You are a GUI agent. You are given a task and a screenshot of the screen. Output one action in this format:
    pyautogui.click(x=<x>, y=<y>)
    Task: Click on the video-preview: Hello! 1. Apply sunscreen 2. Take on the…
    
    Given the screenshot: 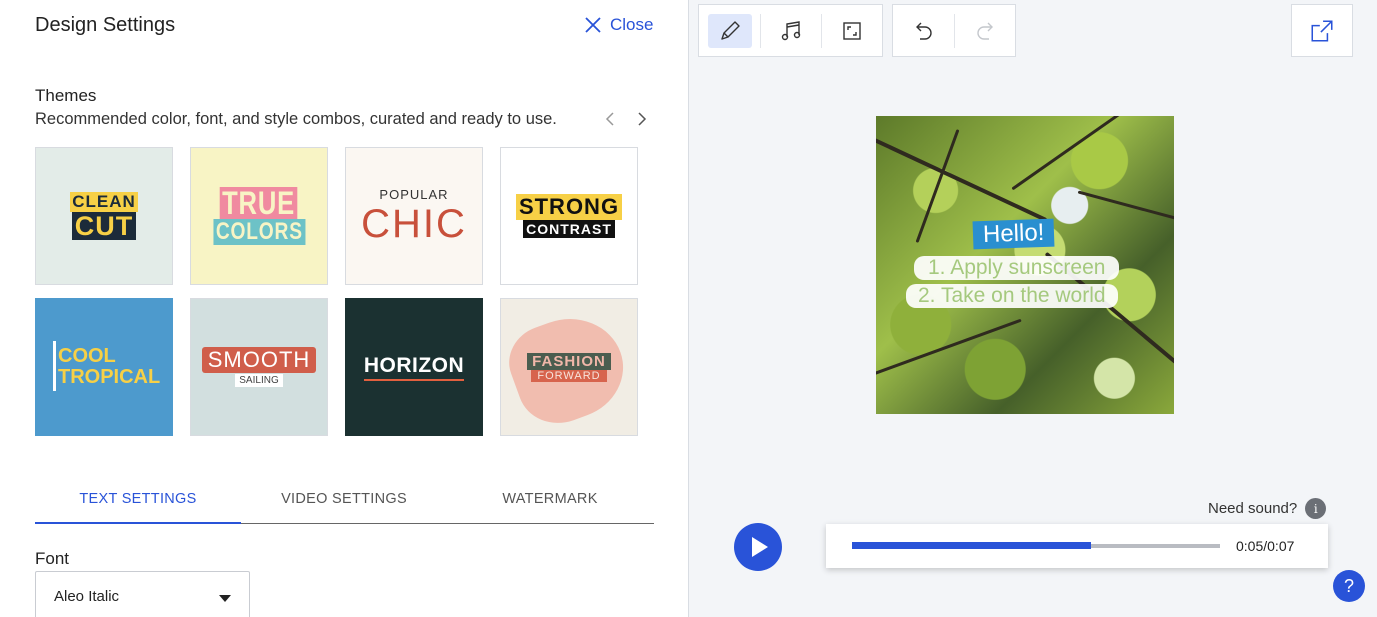 What is the action you would take?
    pyautogui.click(x=1025, y=265)
    